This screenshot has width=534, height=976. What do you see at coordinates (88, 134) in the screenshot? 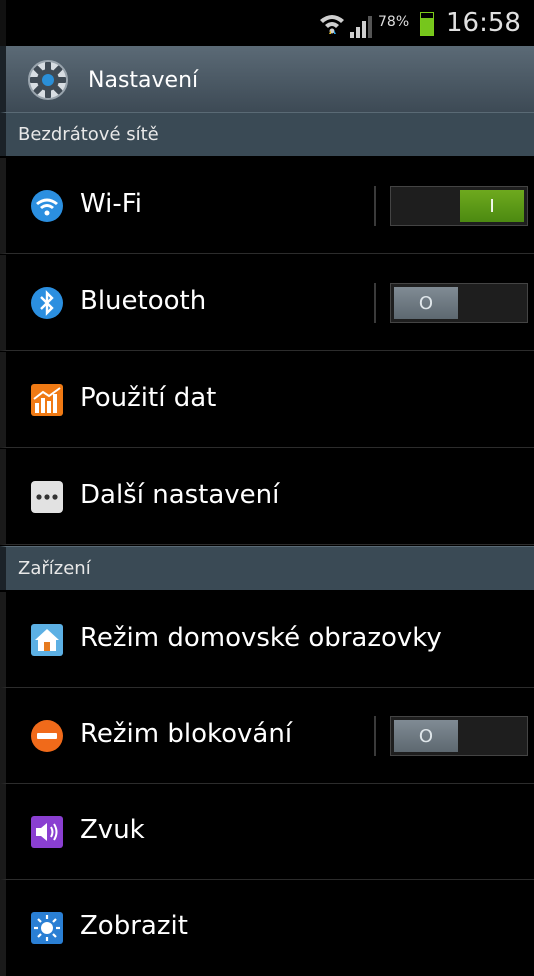
I see `section-title: Bezdrátové sítě` at bounding box center [88, 134].